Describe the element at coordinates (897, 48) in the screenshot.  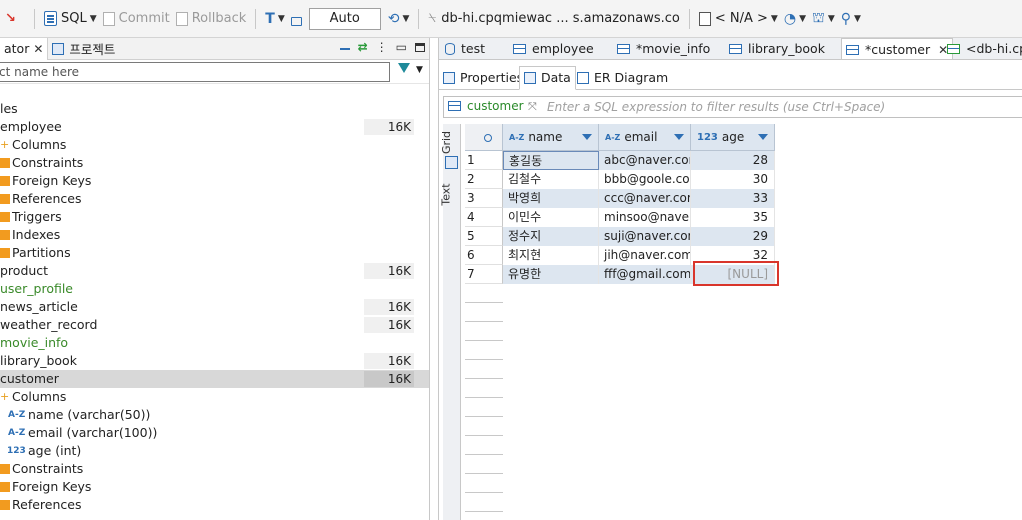
I see `editor-tab: *customer ✕` at that location.